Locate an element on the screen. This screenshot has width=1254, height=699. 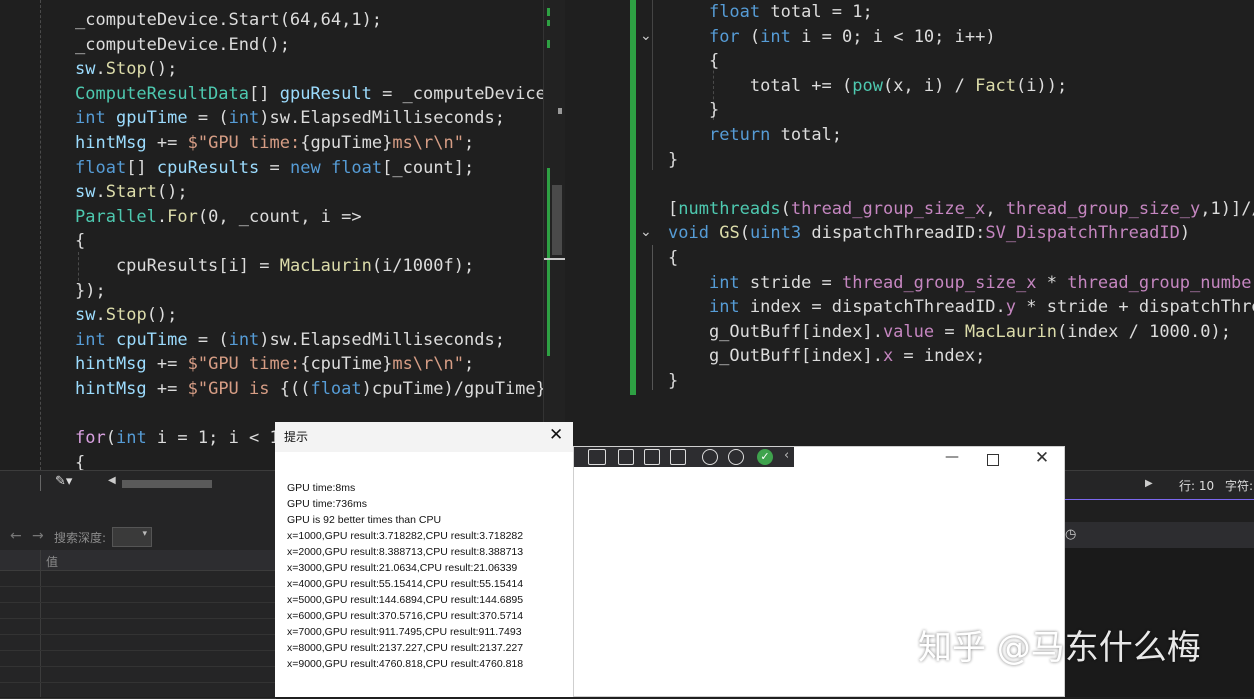
code-token: i = 1; i < 1 is located at coordinates (213, 438).